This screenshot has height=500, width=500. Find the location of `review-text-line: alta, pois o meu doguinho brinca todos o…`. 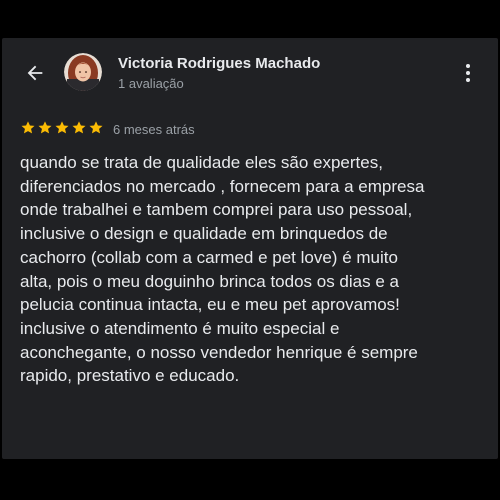

review-text-line: alta, pois o meu doguinho brinca todos o… is located at coordinates (209, 281).